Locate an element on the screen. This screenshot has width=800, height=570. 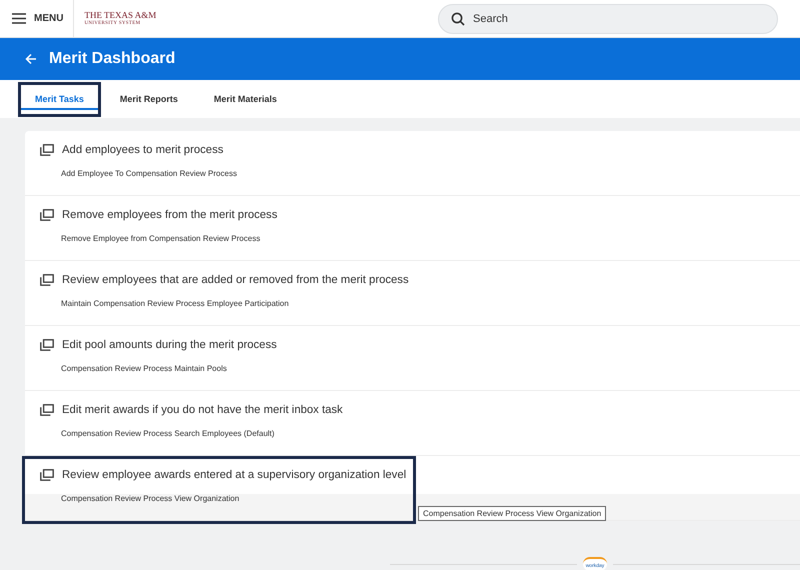
back-arrow-icon is located at coordinates (31, 59).